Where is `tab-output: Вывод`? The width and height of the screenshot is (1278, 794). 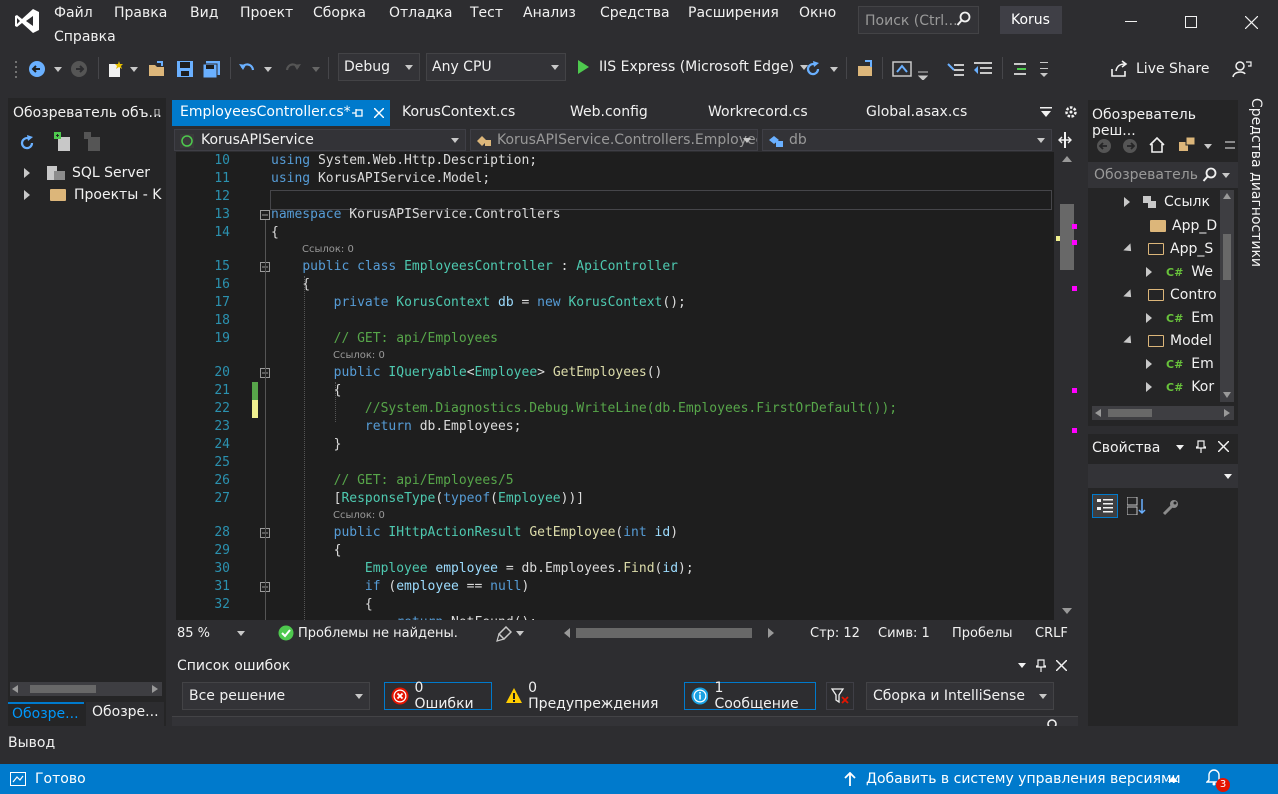 tab-output: Вывод is located at coordinates (31, 743).